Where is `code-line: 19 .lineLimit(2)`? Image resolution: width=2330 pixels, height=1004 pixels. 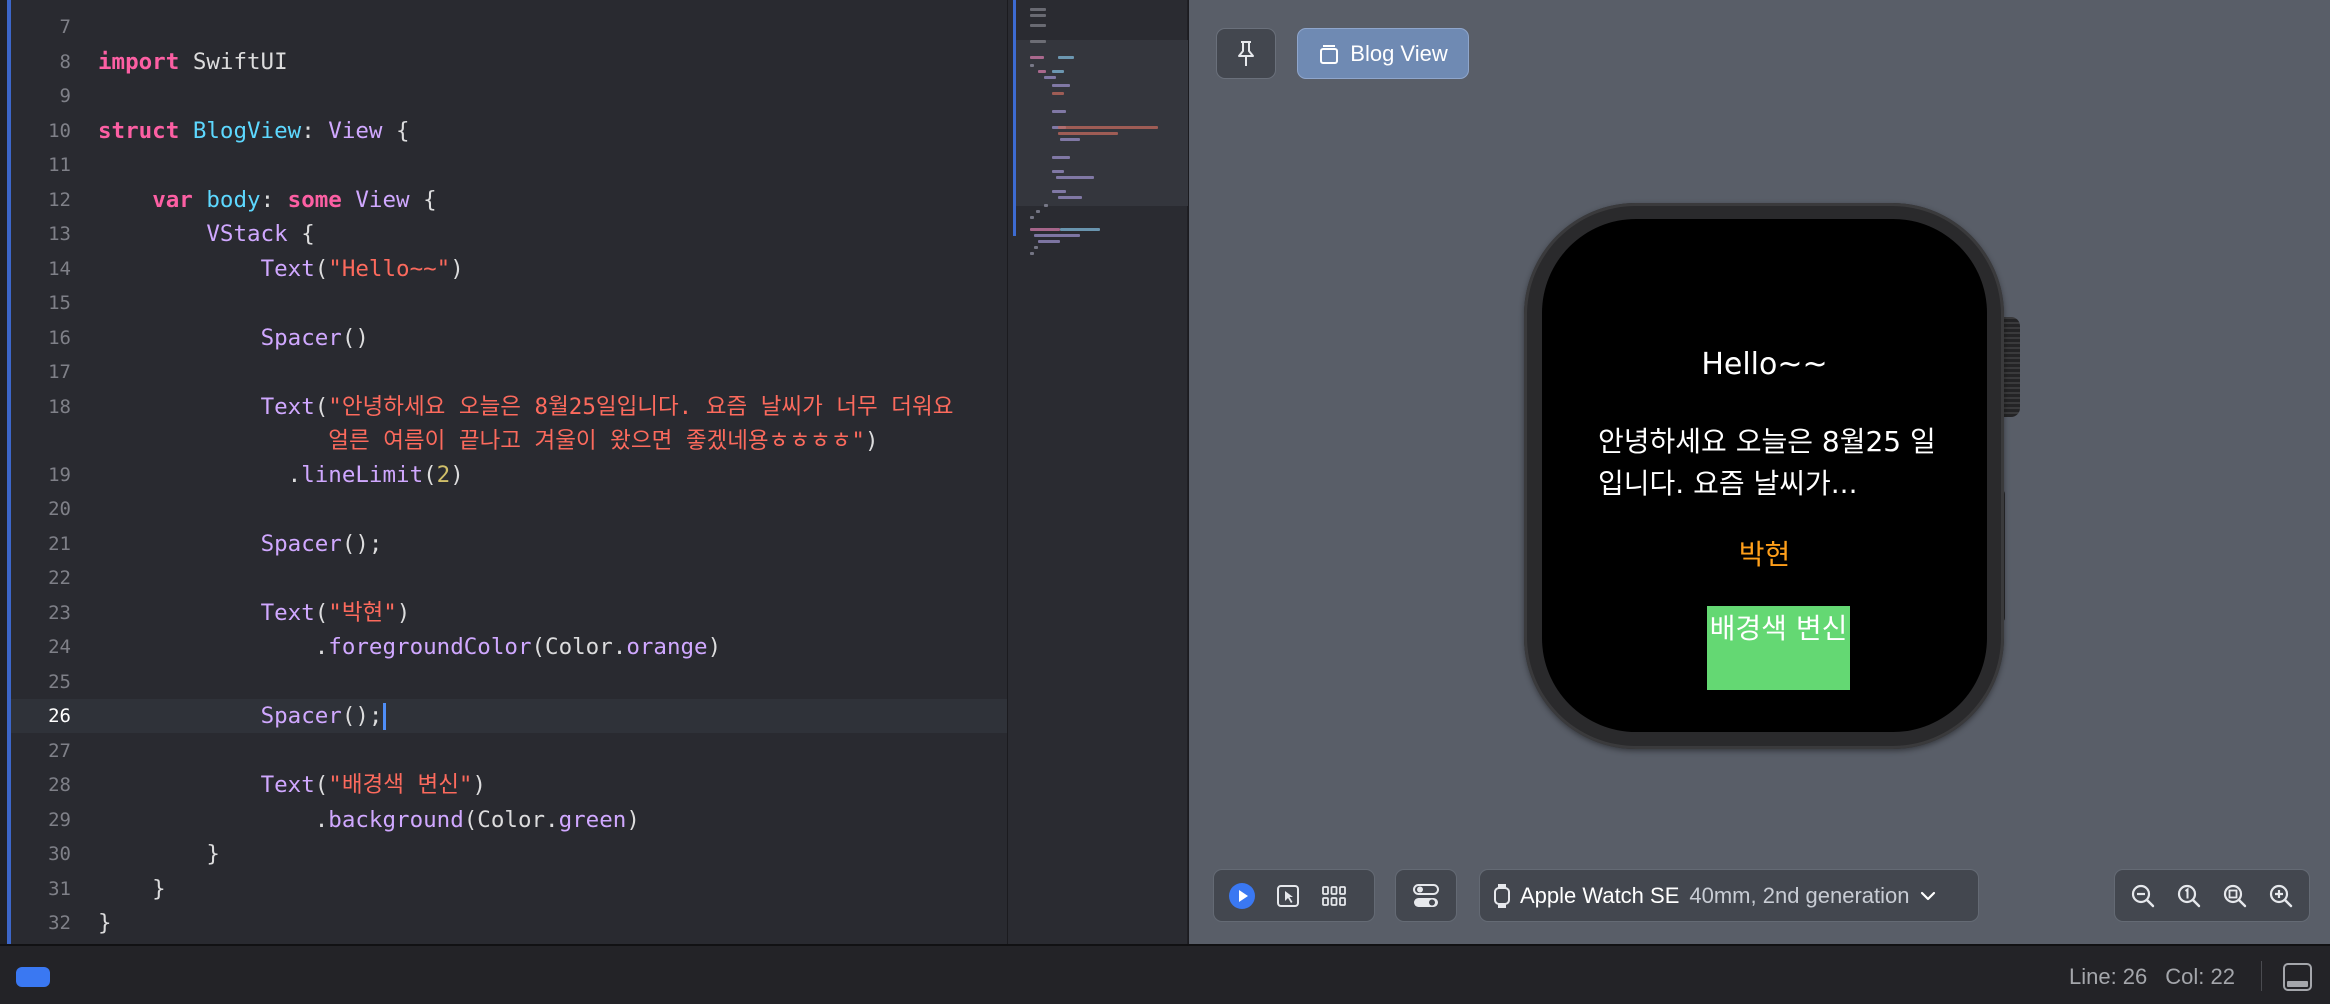
code-line: 19 .lineLimit(2) is located at coordinates (509, 475).